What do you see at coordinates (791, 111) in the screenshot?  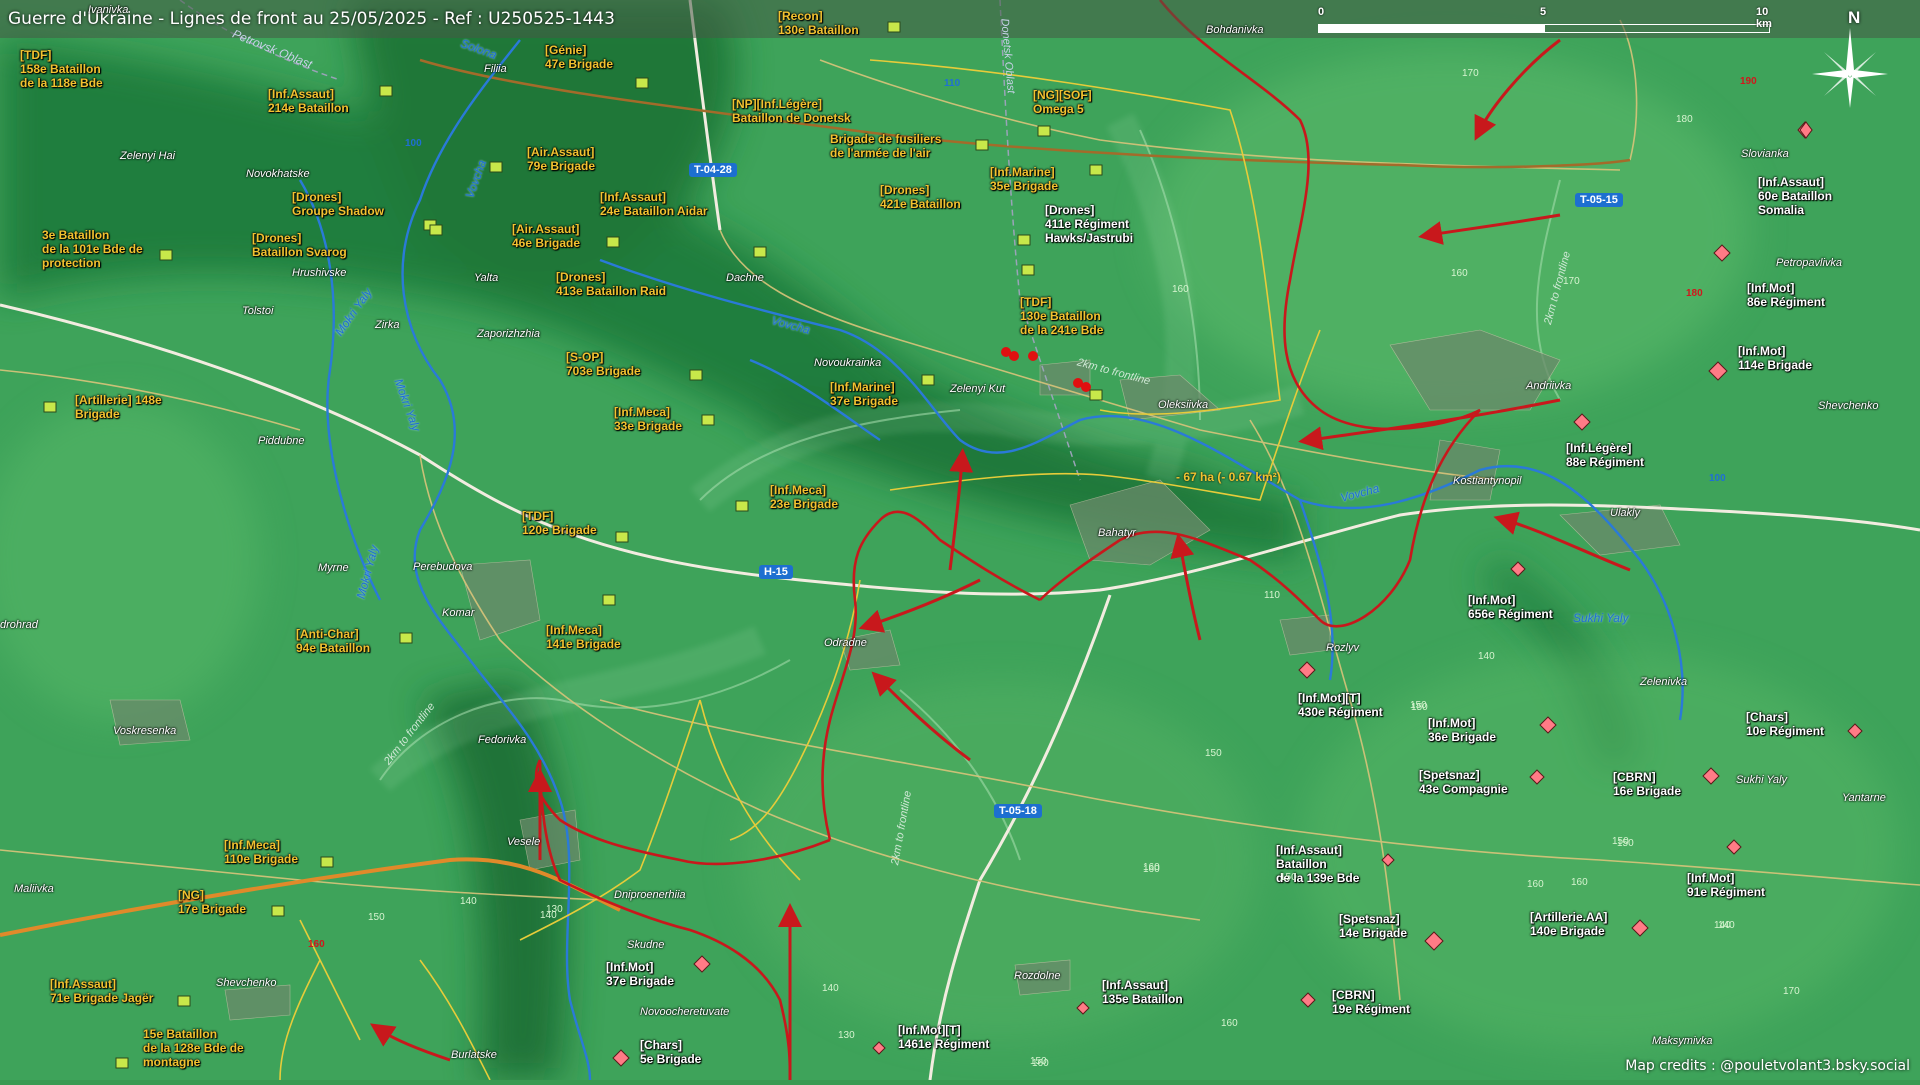 I see `ua-unit-label: [NP][Inf.Légère] Bataillon de Donetsk` at bounding box center [791, 111].